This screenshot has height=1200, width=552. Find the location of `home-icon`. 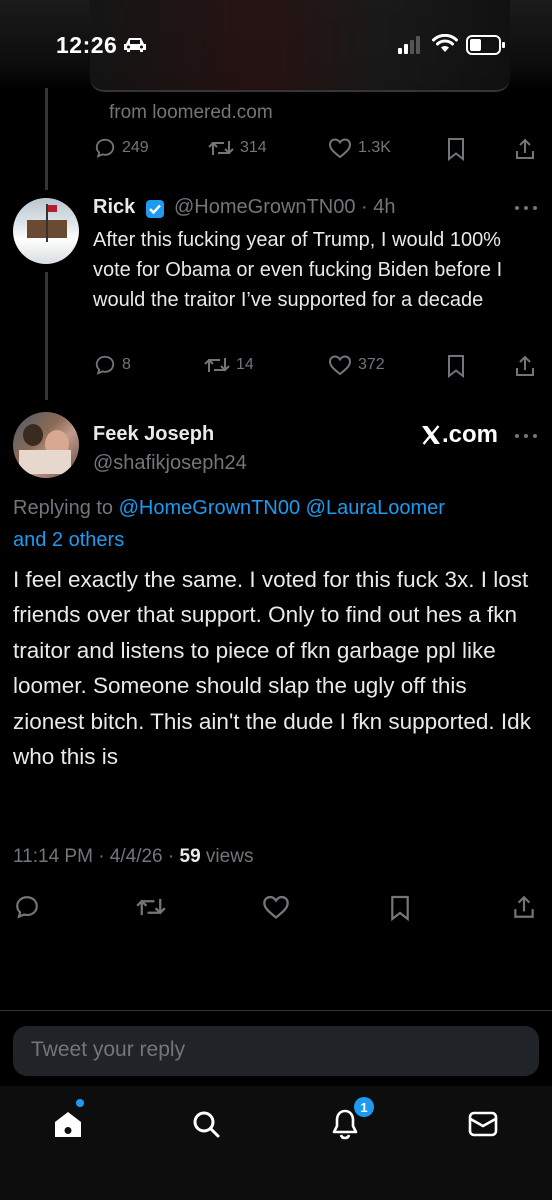

home-icon is located at coordinates (68, 1124).